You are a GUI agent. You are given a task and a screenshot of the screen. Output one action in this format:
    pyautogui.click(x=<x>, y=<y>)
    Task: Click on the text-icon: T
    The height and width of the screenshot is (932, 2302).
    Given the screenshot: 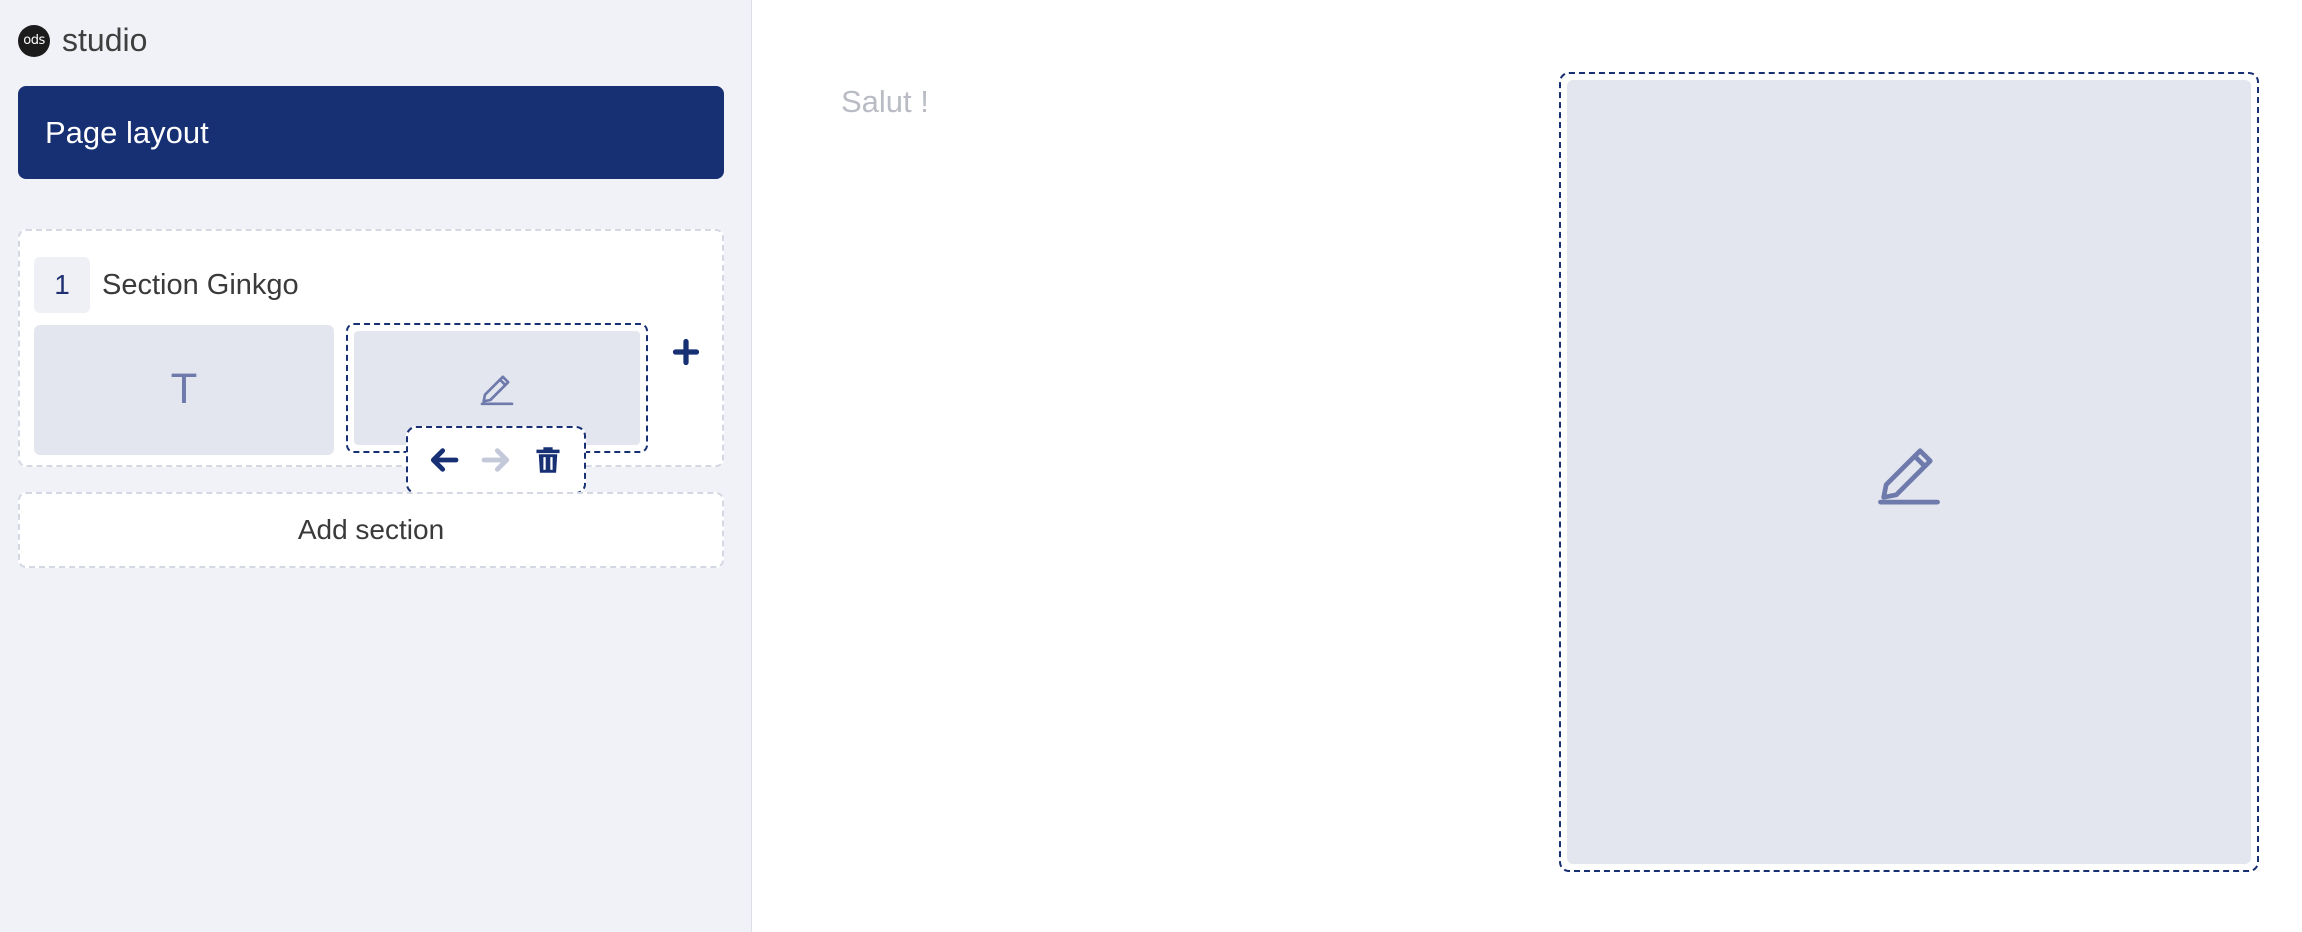 What is the action you would take?
    pyautogui.click(x=184, y=390)
    